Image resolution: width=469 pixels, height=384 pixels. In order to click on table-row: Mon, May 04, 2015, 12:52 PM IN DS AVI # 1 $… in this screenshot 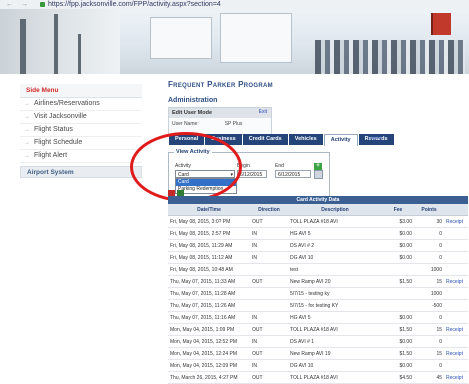, I will do `click(318, 341)`.